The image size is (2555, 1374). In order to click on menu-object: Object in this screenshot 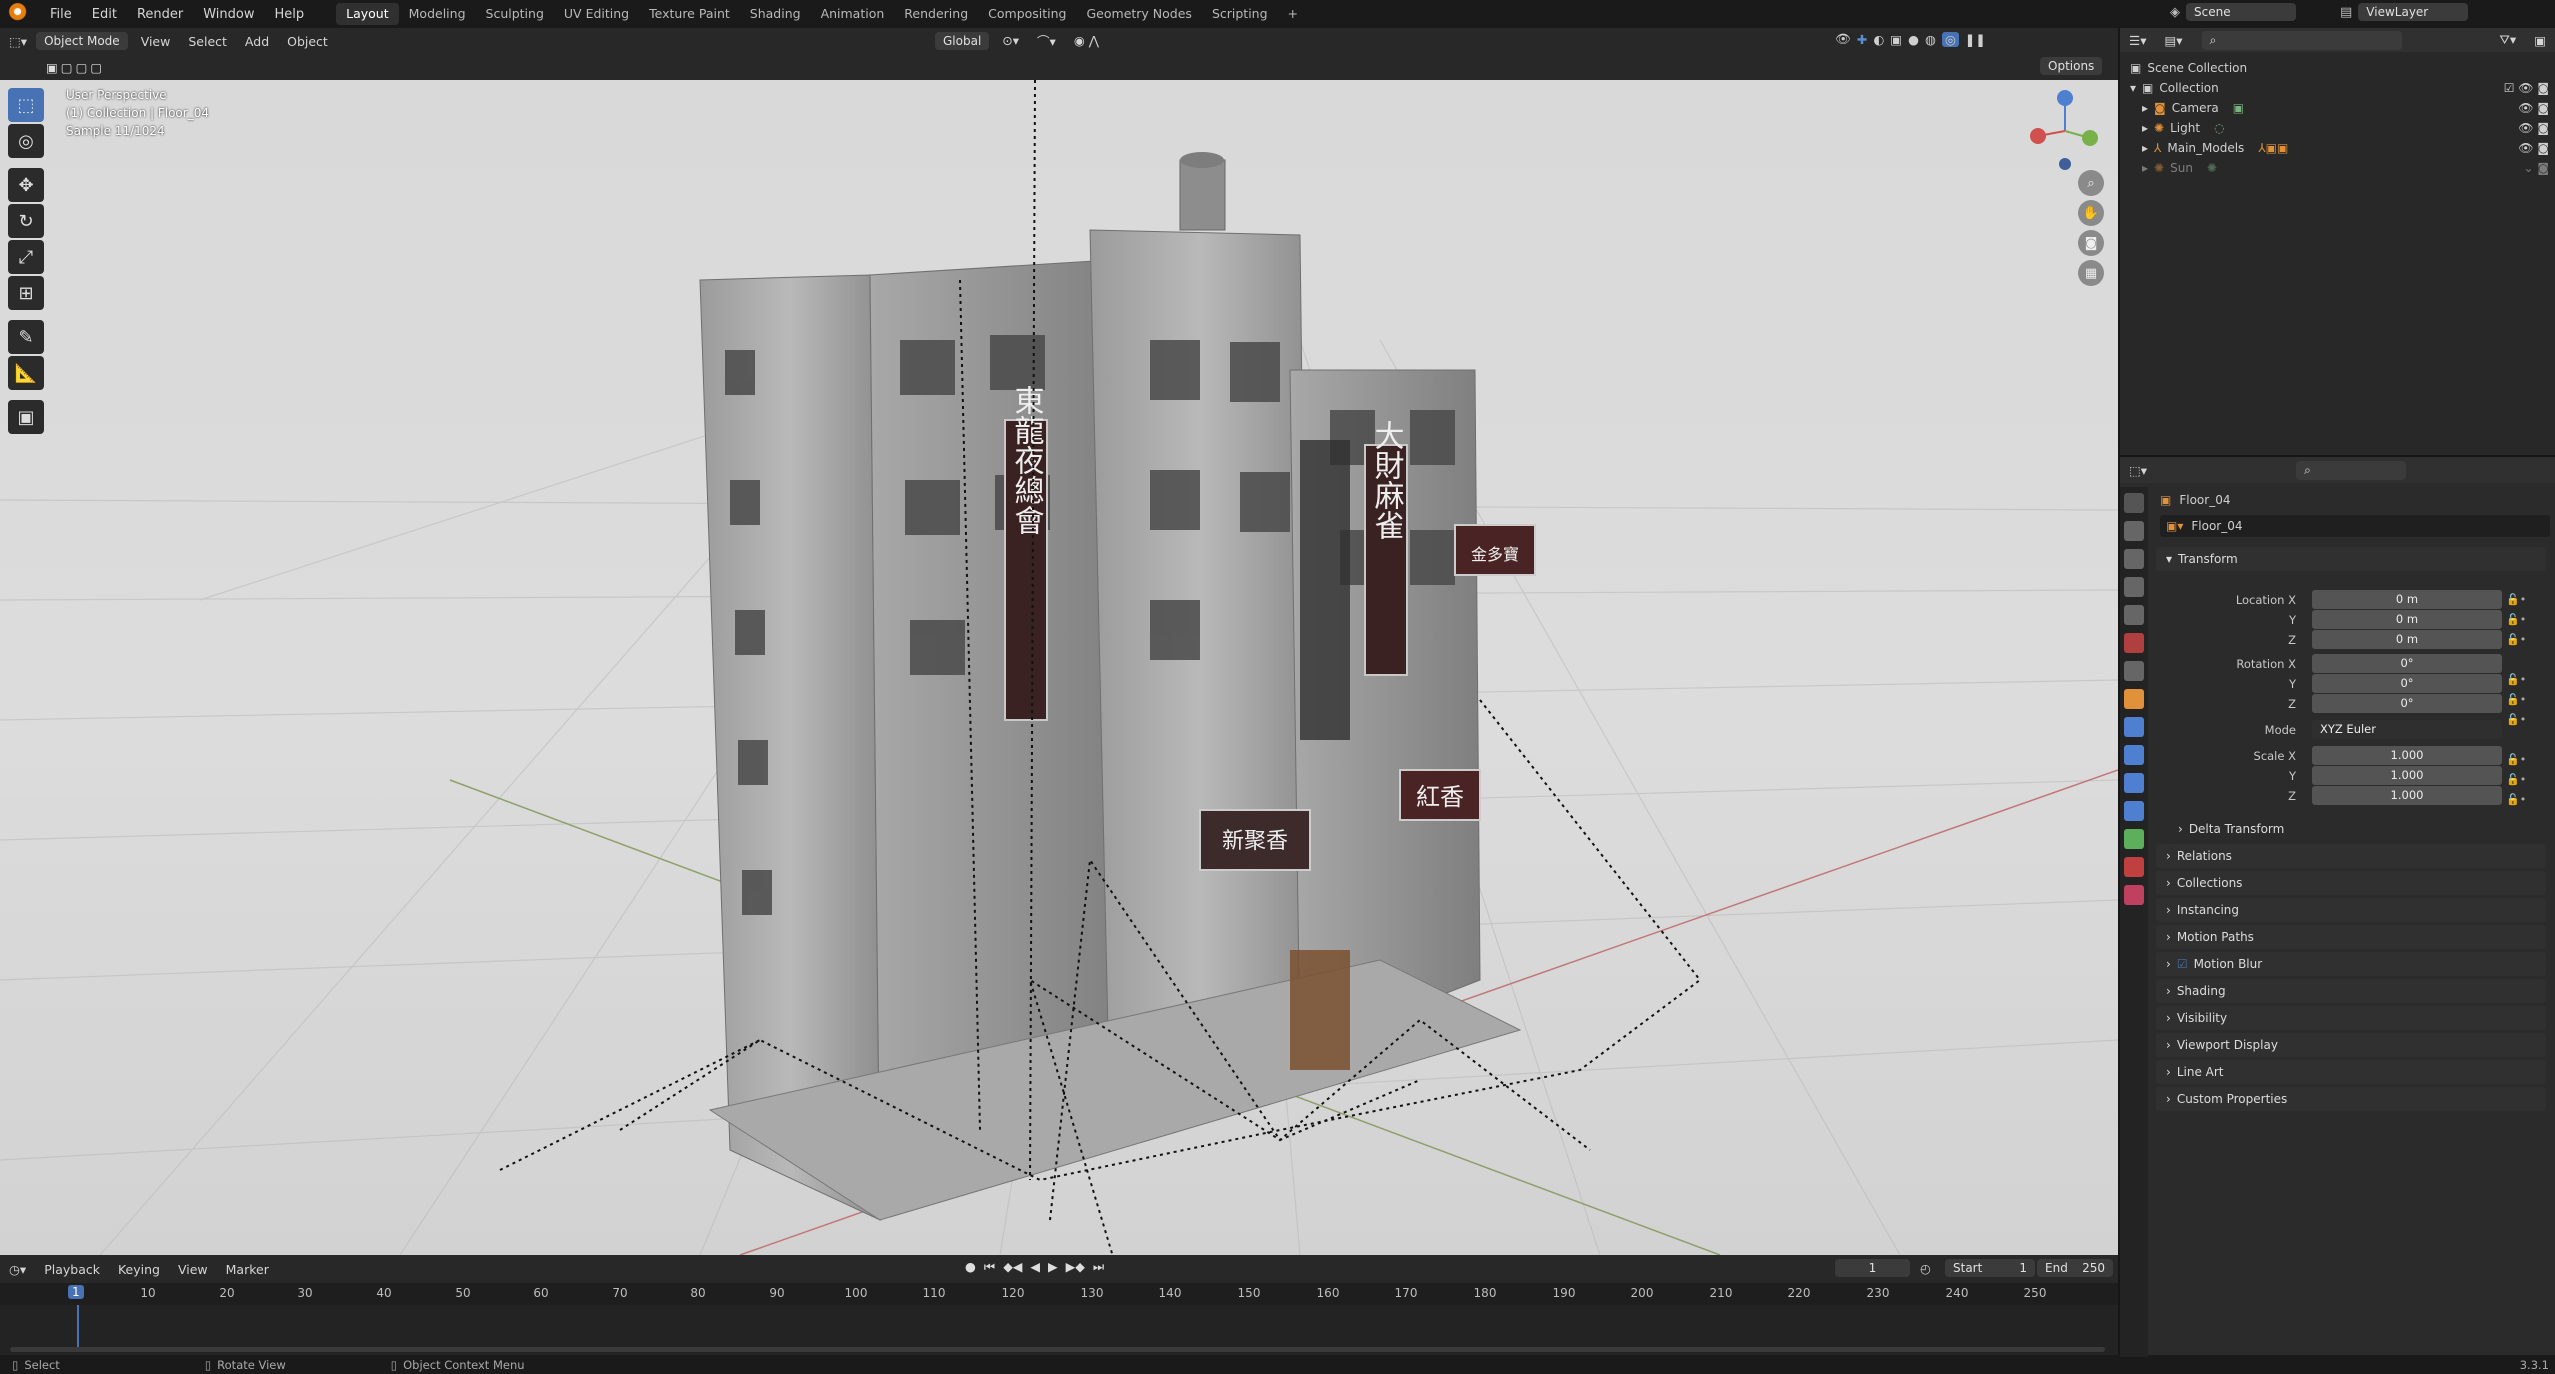, I will do `click(307, 41)`.